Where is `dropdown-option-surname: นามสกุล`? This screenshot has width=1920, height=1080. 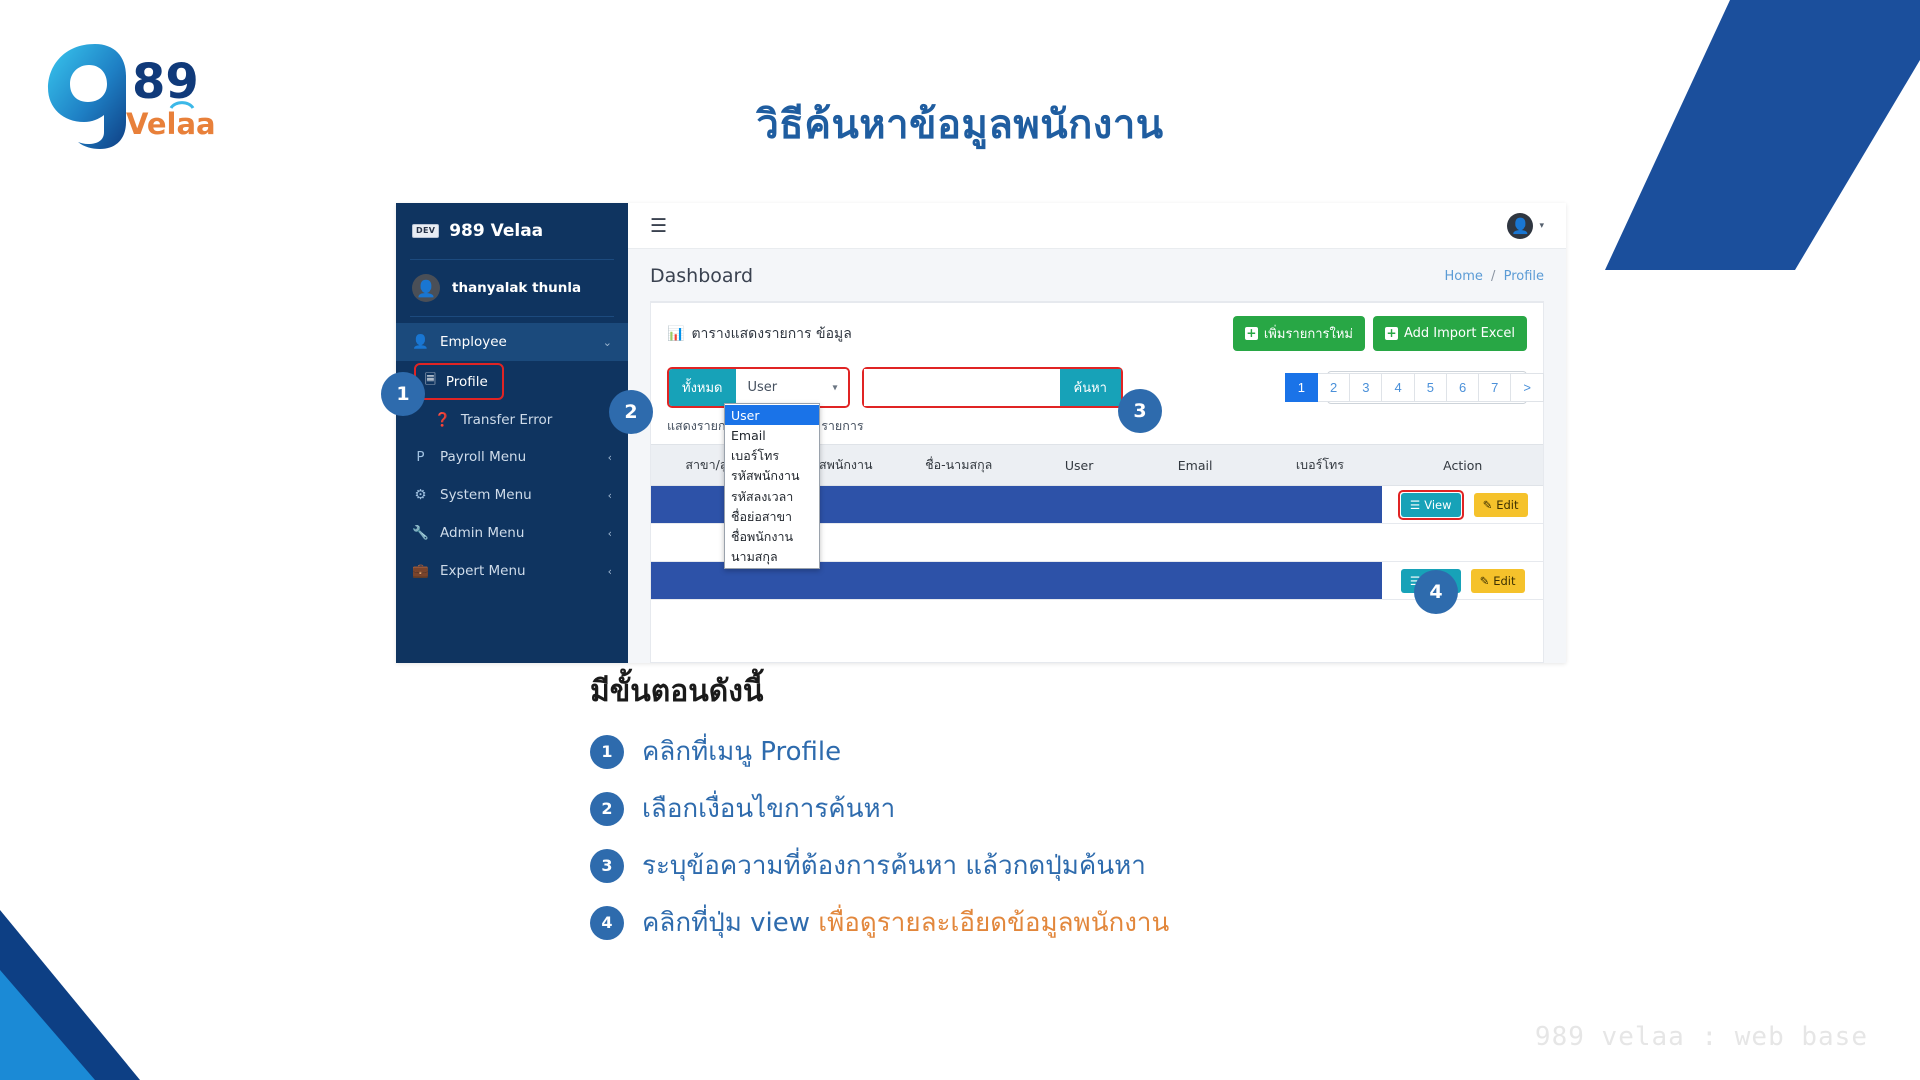 dropdown-option-surname: นามสกุล is located at coordinates (772, 557).